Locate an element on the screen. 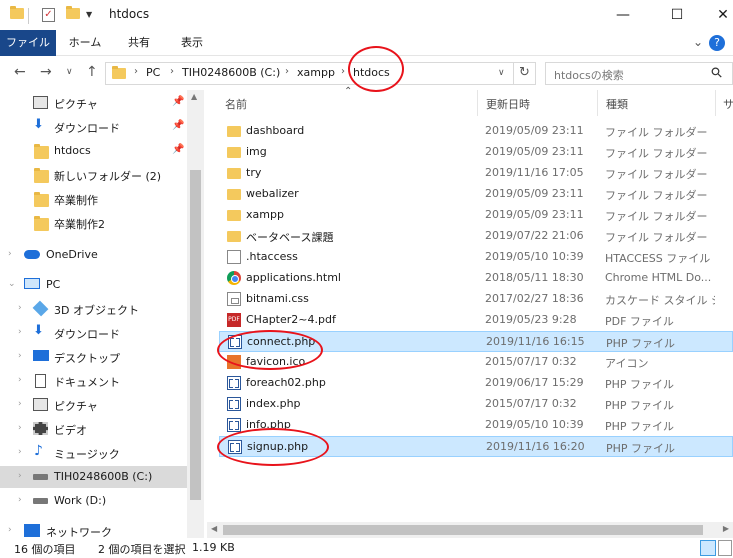 This screenshot has height=558, width=733. scroll-right-icon: ▶ is located at coordinates (726, 528).